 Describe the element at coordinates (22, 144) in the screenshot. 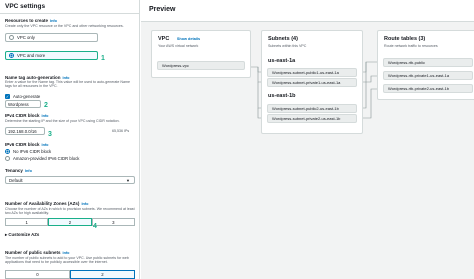

I see `ipv6-label-text: IPv6 CIDR block` at that location.